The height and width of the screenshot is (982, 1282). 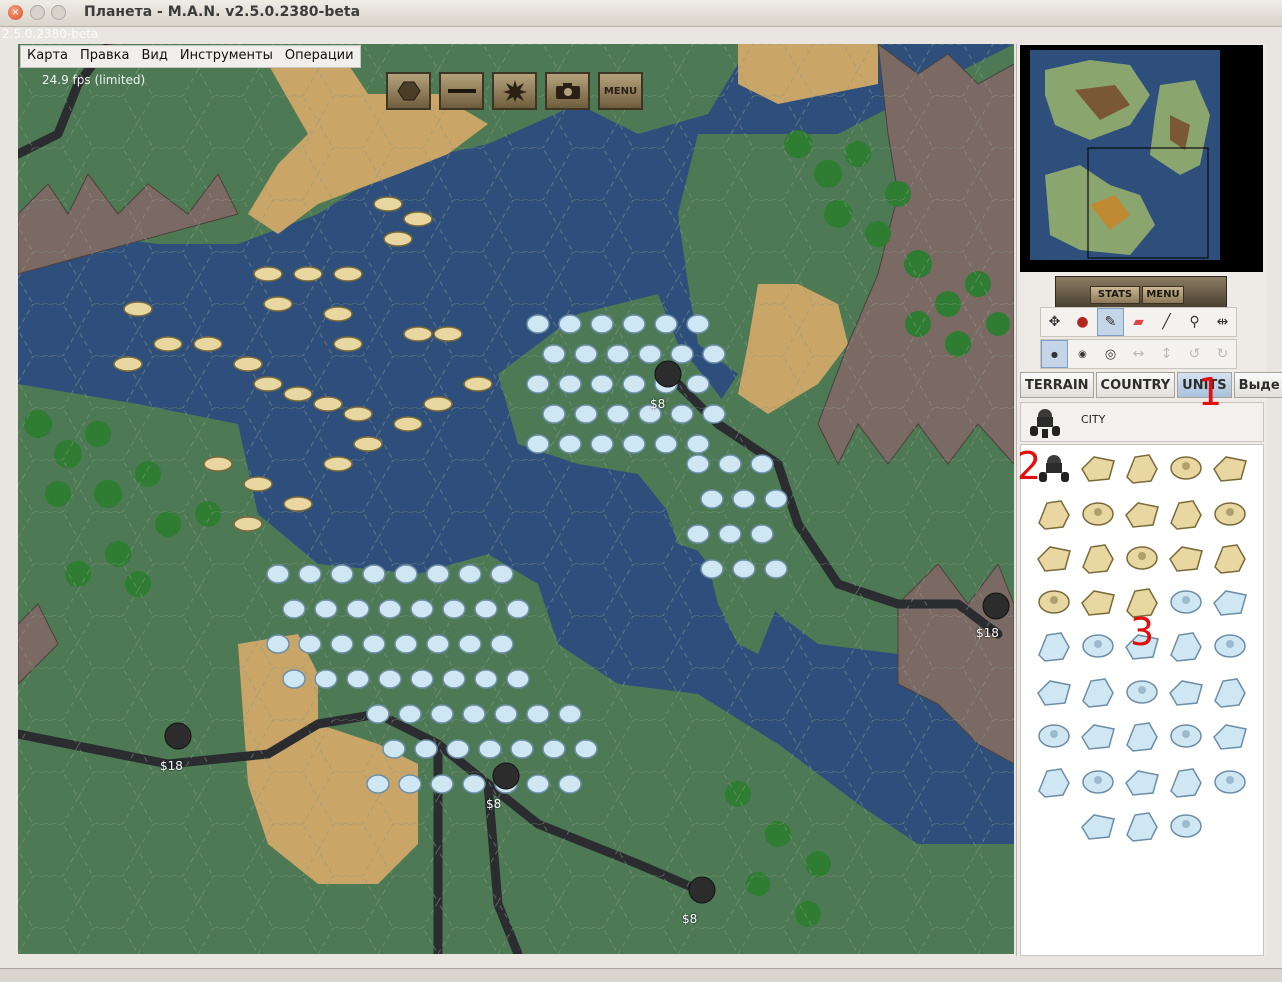 I want to click on brush-size-large-button: ◎, so click(x=1110, y=354).